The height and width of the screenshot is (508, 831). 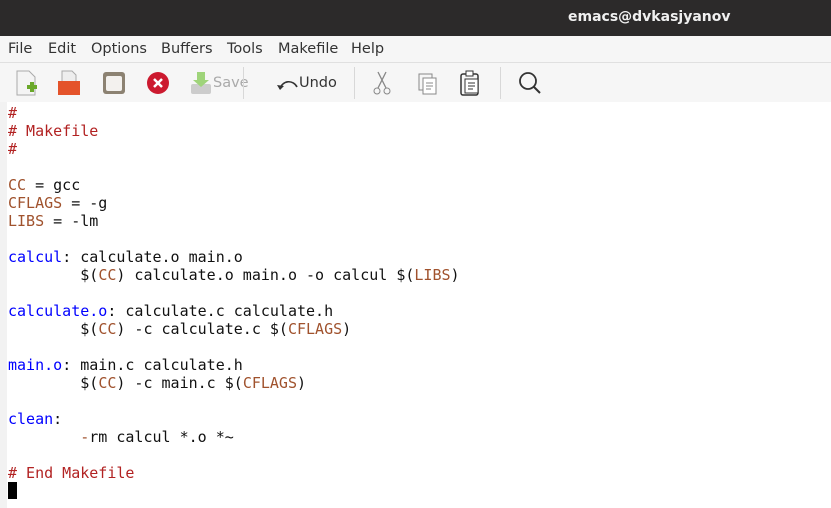 What do you see at coordinates (3, 305) in the screenshot?
I see `left-fringe` at bounding box center [3, 305].